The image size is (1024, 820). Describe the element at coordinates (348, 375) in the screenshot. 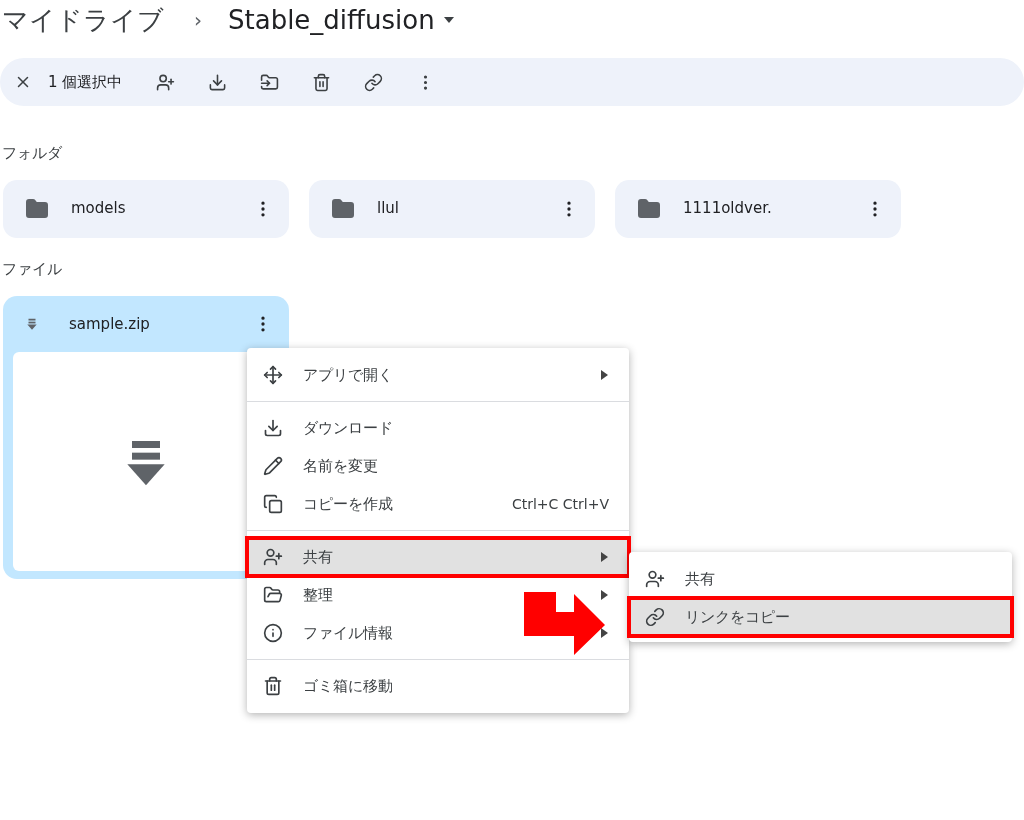

I see `menu-item-label: アプリで開く` at that location.